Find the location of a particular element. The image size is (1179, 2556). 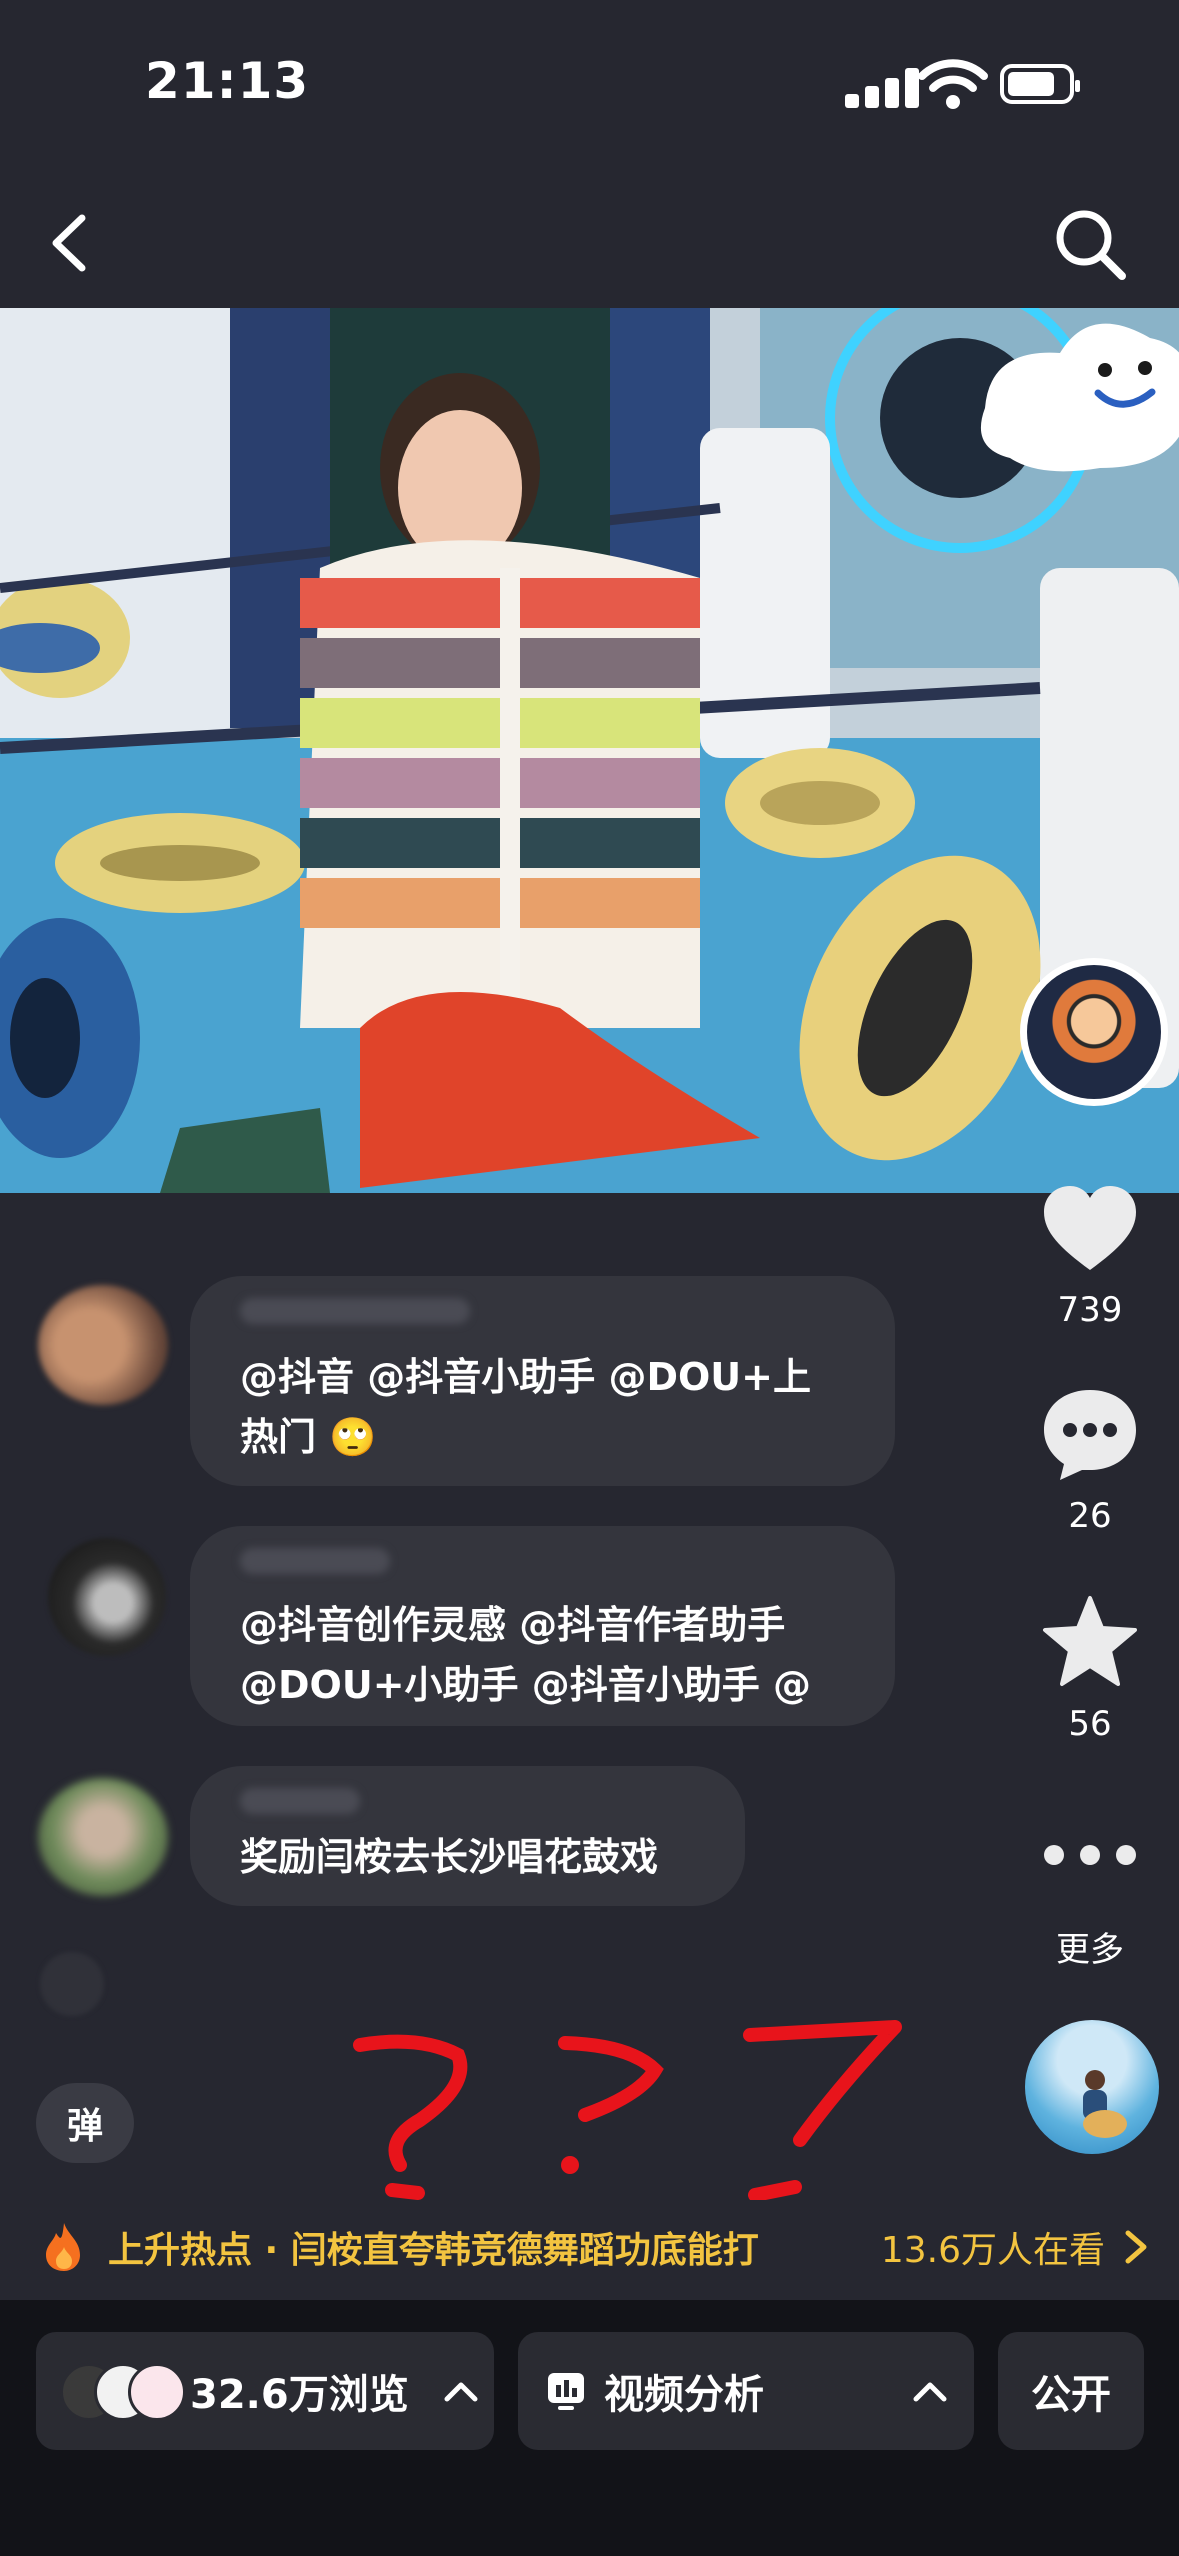

visibility-label: 公开 is located at coordinates (1071, 2395).